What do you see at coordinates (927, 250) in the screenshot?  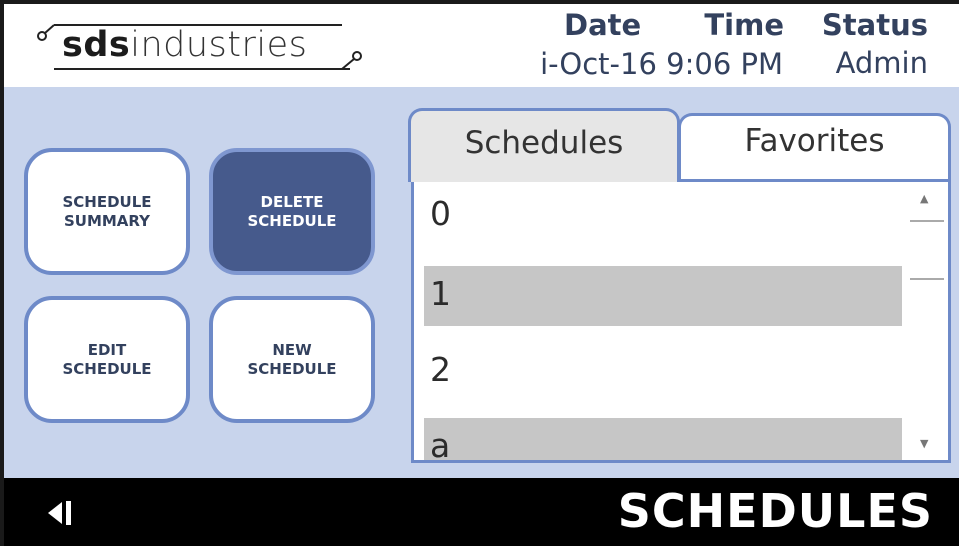 I see `scrollbar-thumb` at bounding box center [927, 250].